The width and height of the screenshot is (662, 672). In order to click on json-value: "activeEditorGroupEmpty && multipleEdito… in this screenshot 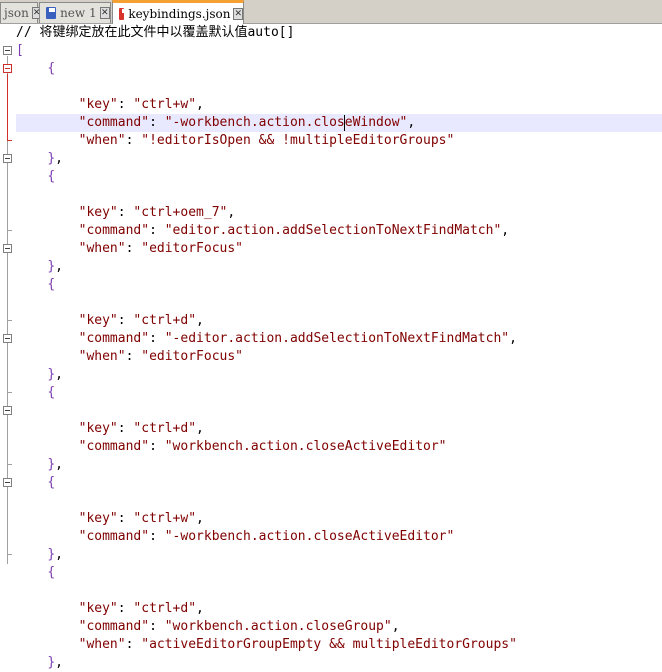, I will do `click(329, 644)`.